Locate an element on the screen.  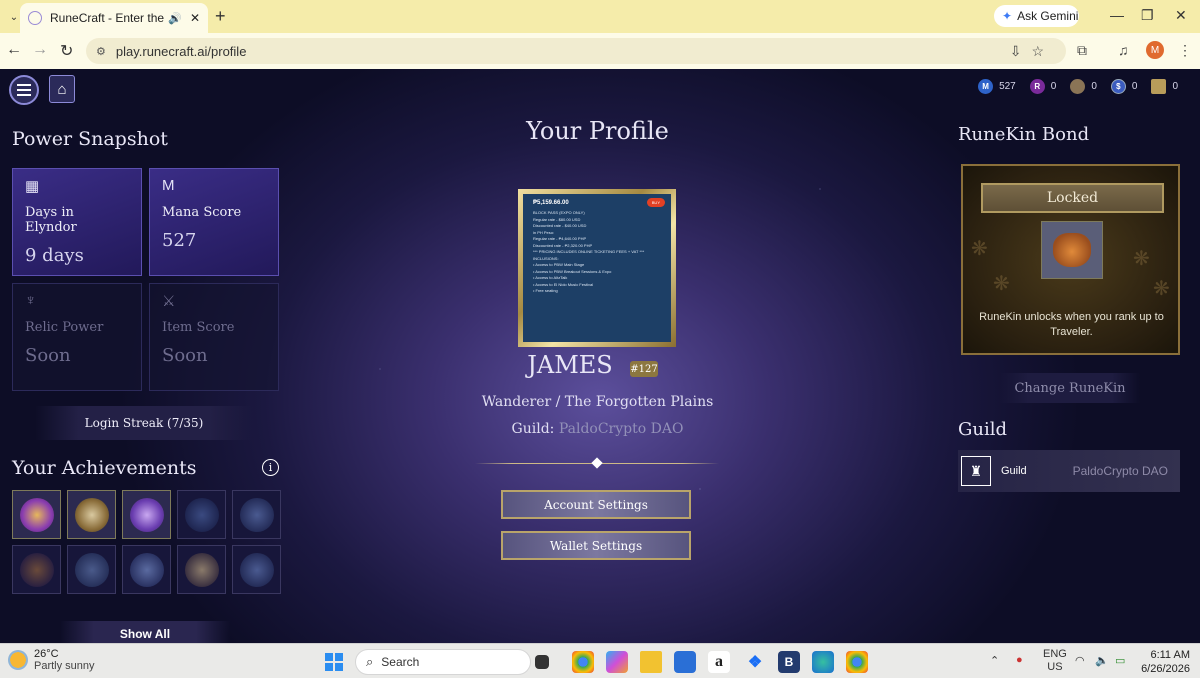
clock-time: 6:11 AM is located at coordinates (1170, 655).